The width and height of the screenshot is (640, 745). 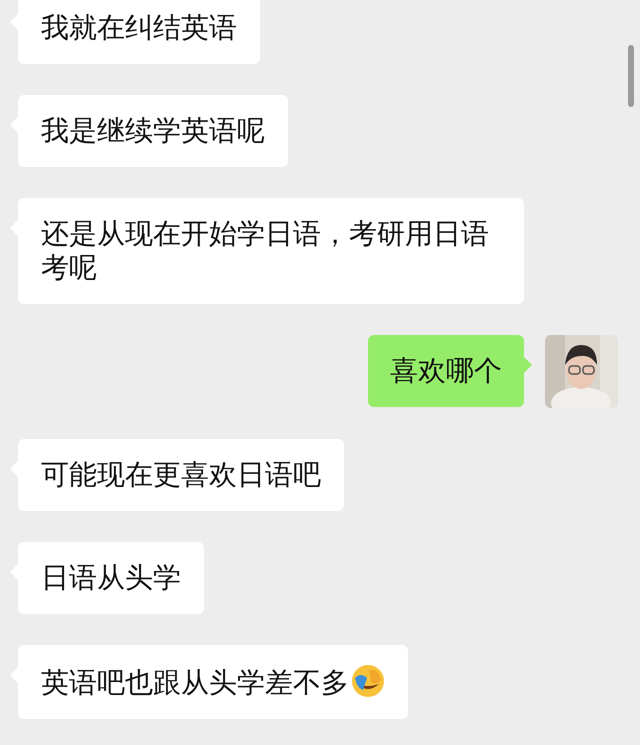 What do you see at coordinates (139, 27) in the screenshot?
I see `message-text: 我就在纠结英语` at bounding box center [139, 27].